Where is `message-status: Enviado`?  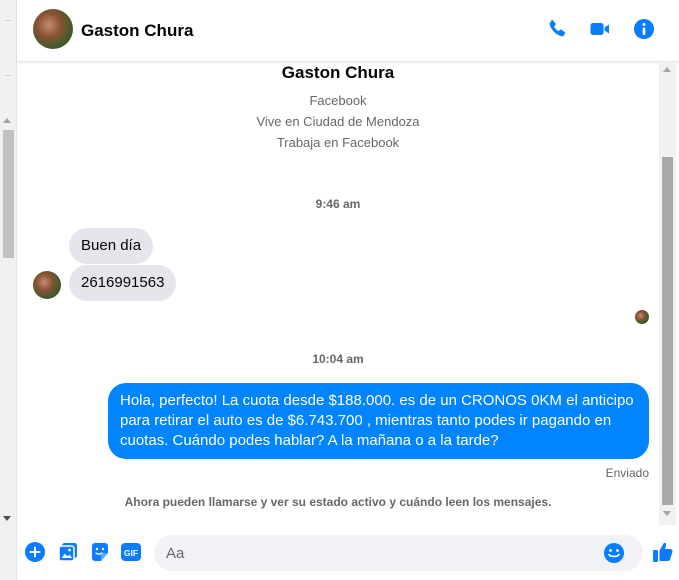
message-status: Enviado is located at coordinates (627, 473).